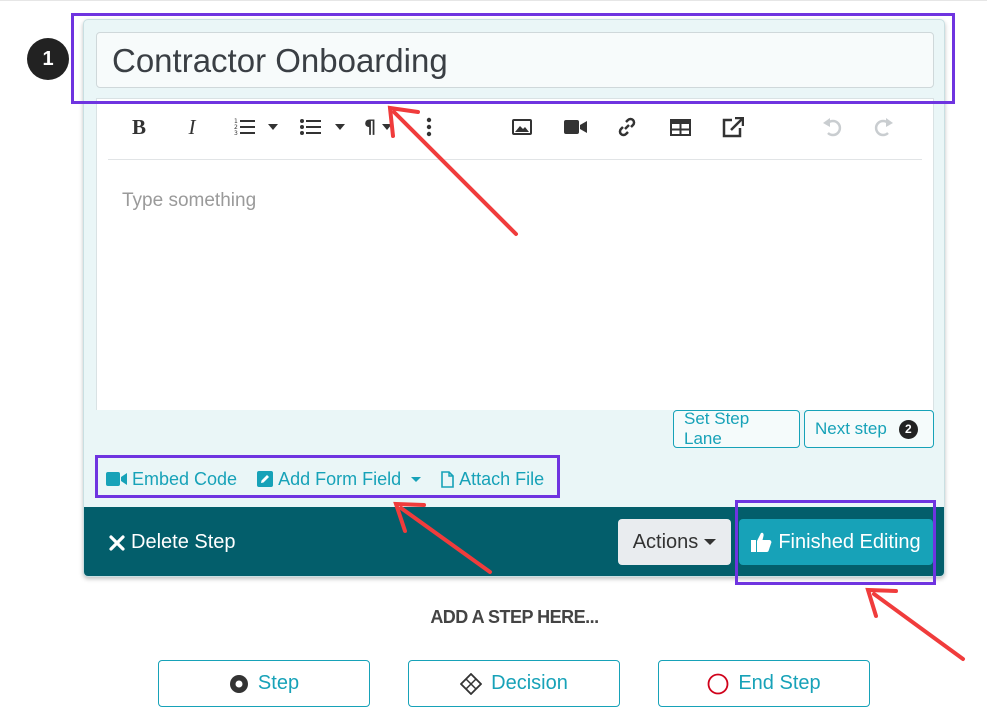 This screenshot has height=717, width=987. Describe the element at coordinates (471, 683) in the screenshot. I see `diamond-icon` at that location.